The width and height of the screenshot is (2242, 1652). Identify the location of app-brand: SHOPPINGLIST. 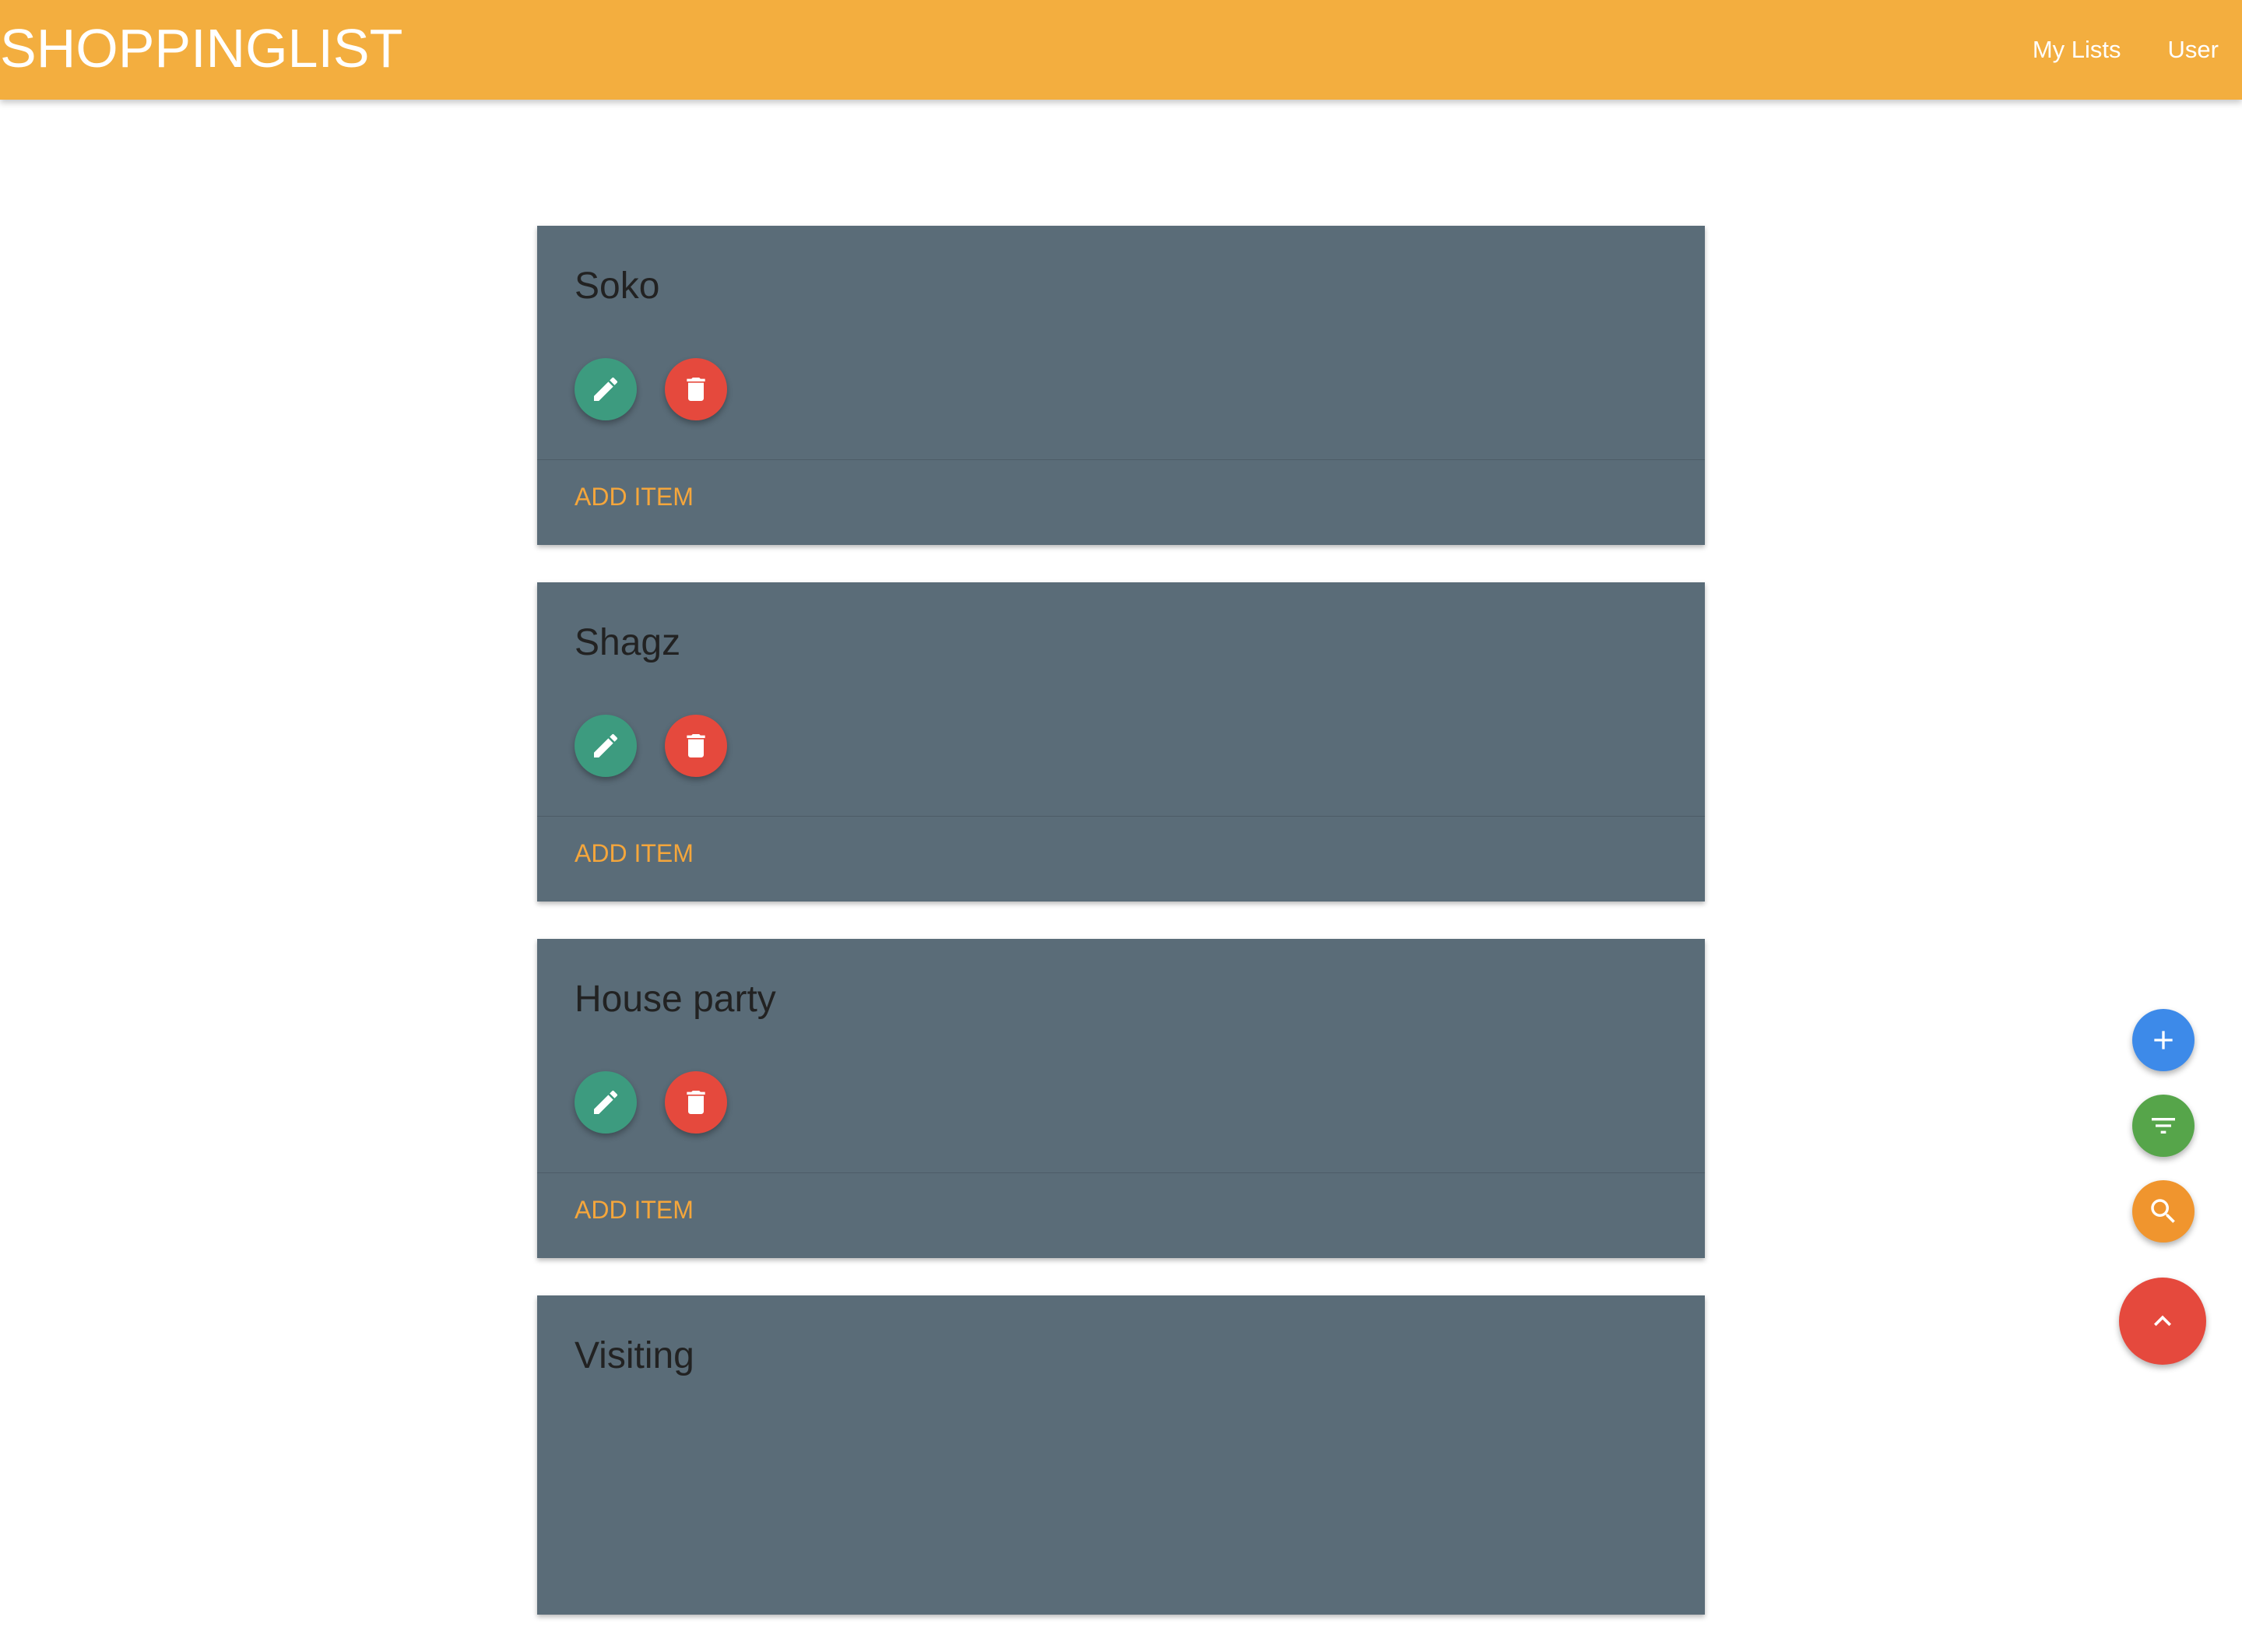
(201, 48).